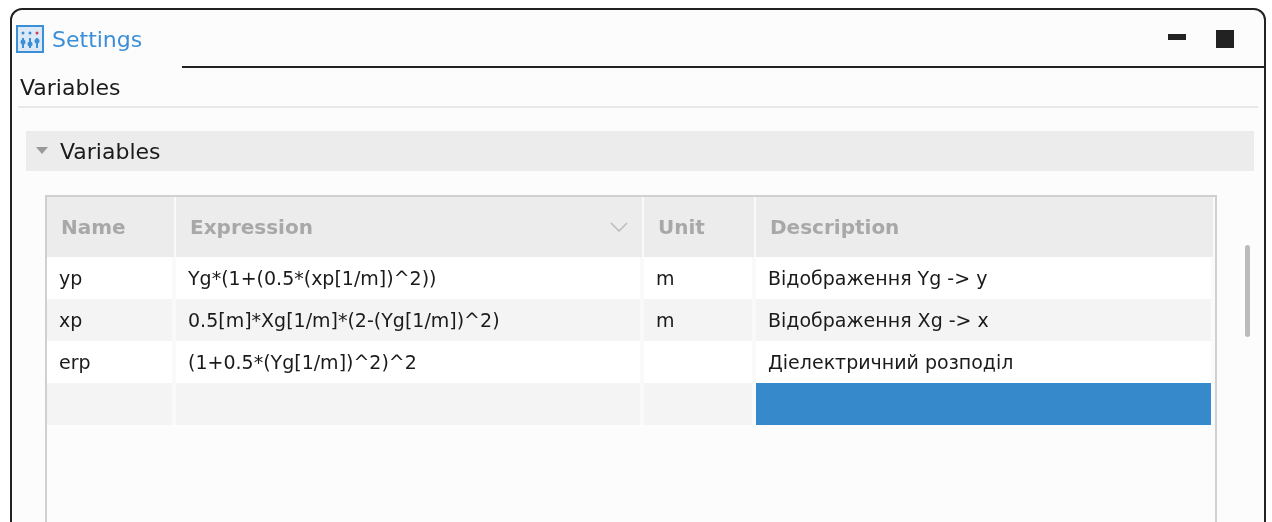  I want to click on triangle-icon, so click(42, 151).